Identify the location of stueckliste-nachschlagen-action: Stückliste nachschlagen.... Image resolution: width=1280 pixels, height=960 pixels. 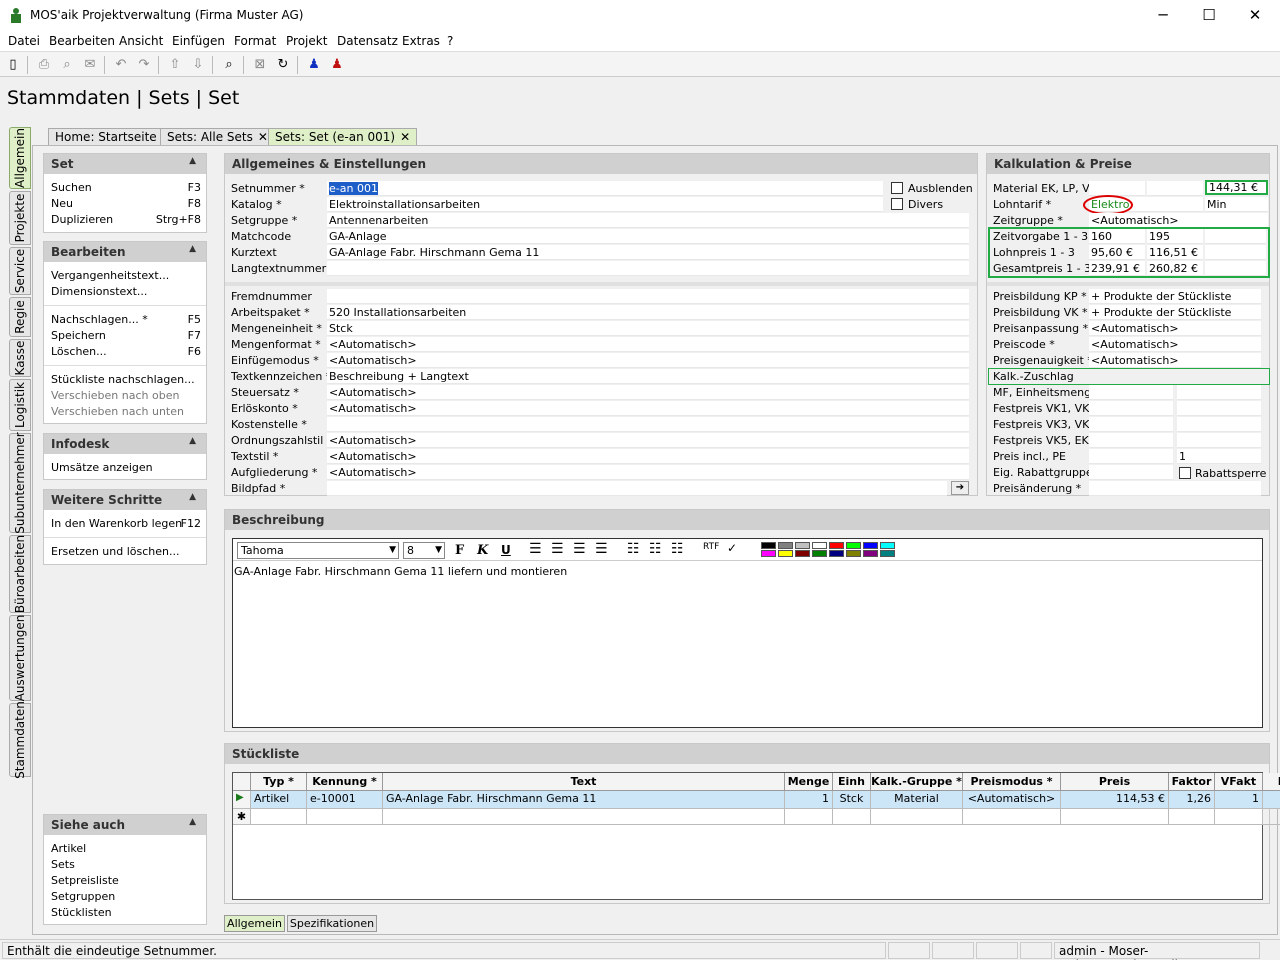
(123, 379).